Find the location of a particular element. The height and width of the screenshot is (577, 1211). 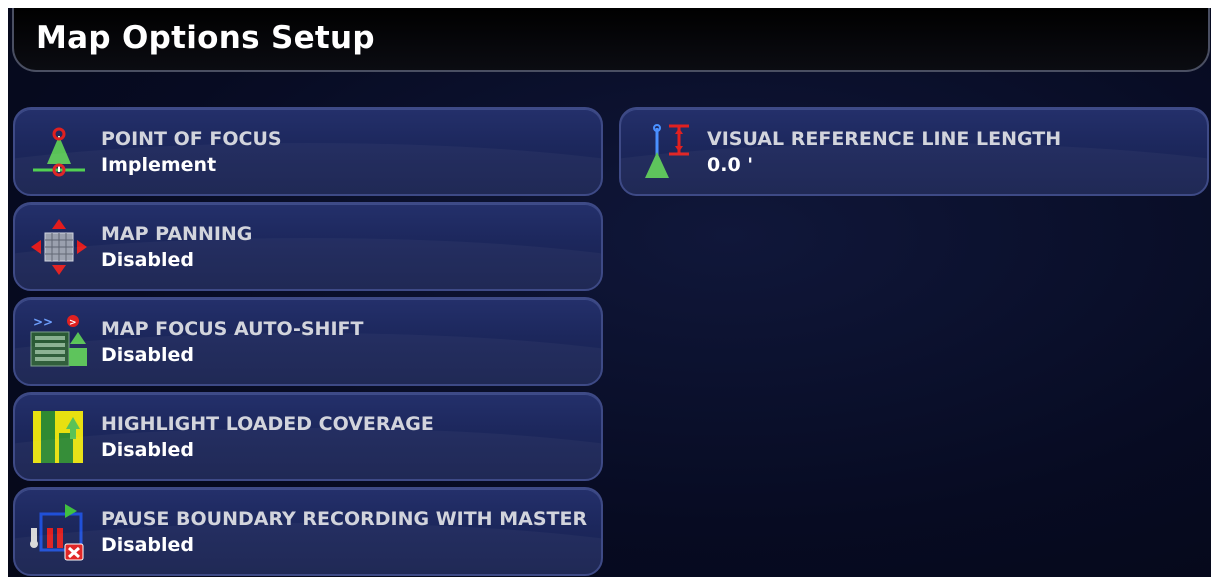

map-focus-auto-shift-icon: >> > is located at coordinates (58, 341).